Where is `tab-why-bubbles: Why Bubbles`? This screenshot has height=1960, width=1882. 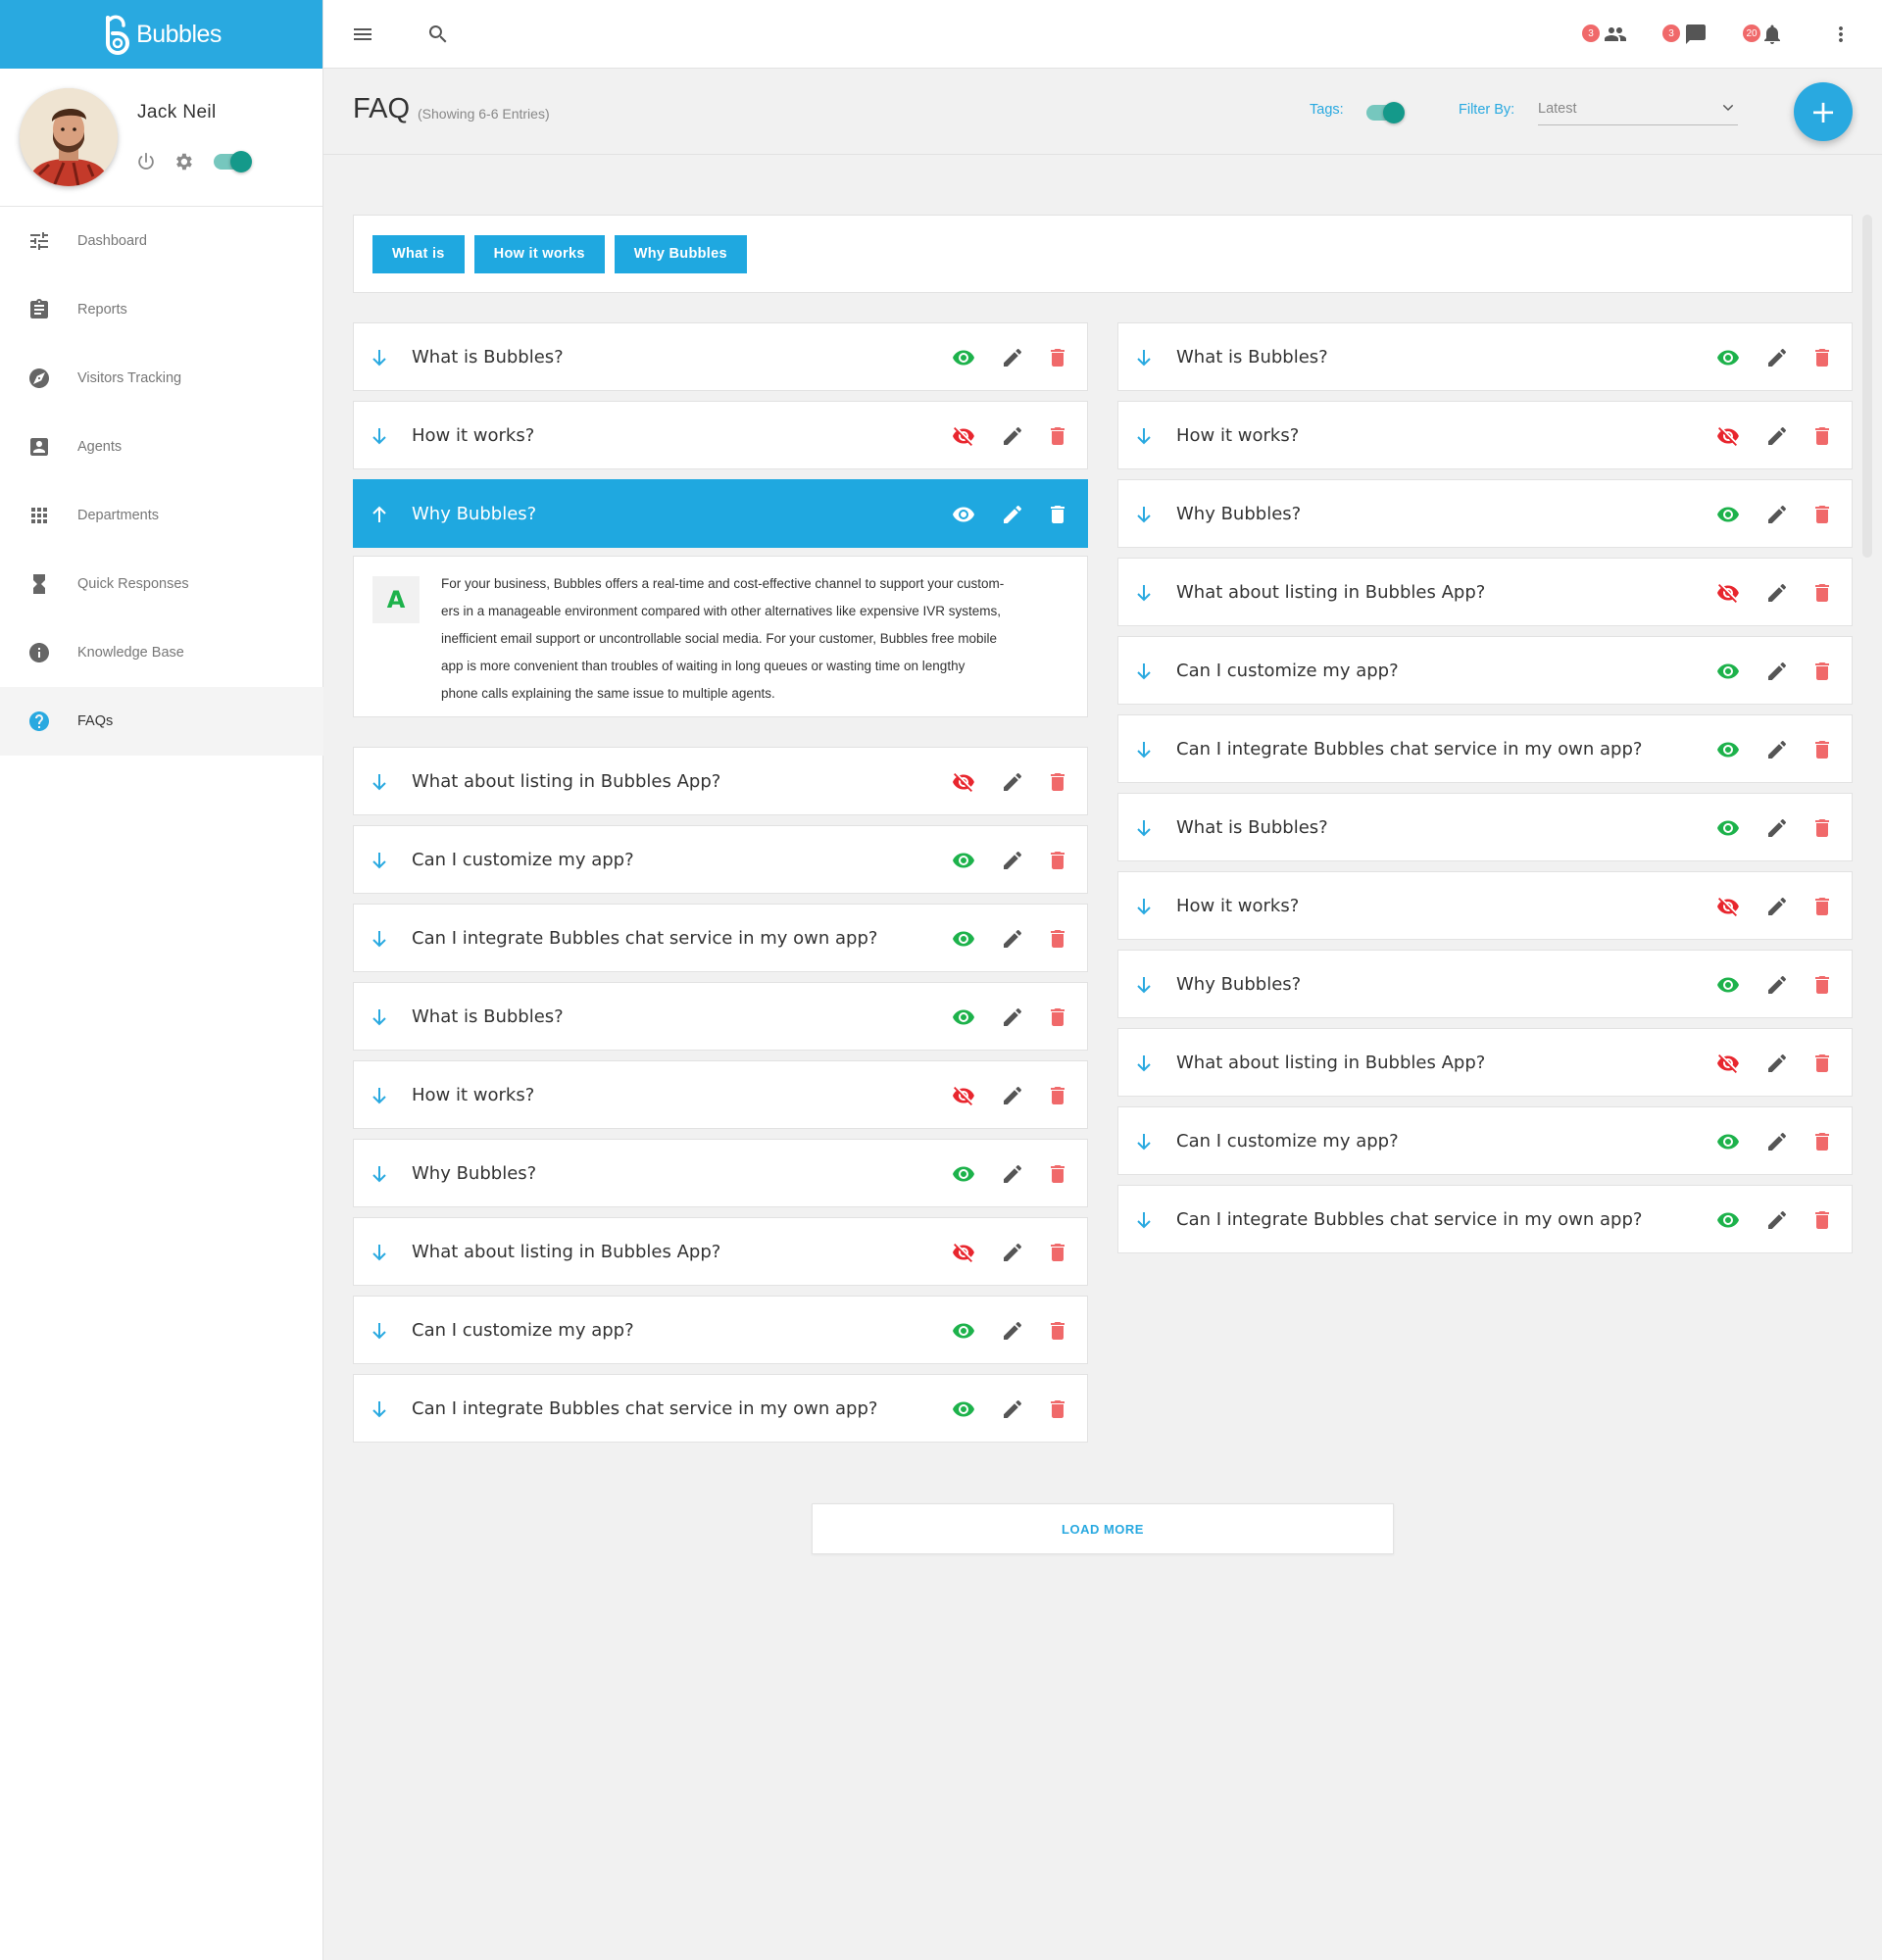 tab-why-bubbles: Why Bubbles is located at coordinates (680, 253).